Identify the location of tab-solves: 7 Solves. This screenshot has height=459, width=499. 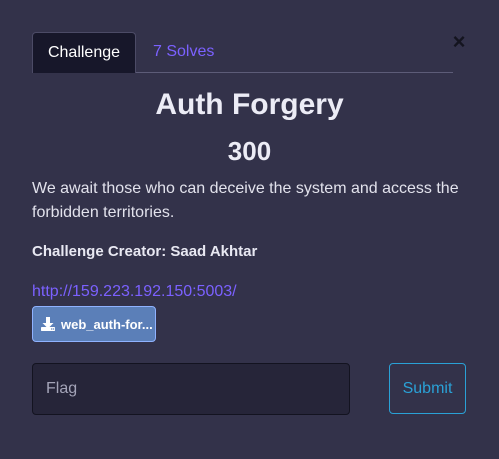
(183, 52).